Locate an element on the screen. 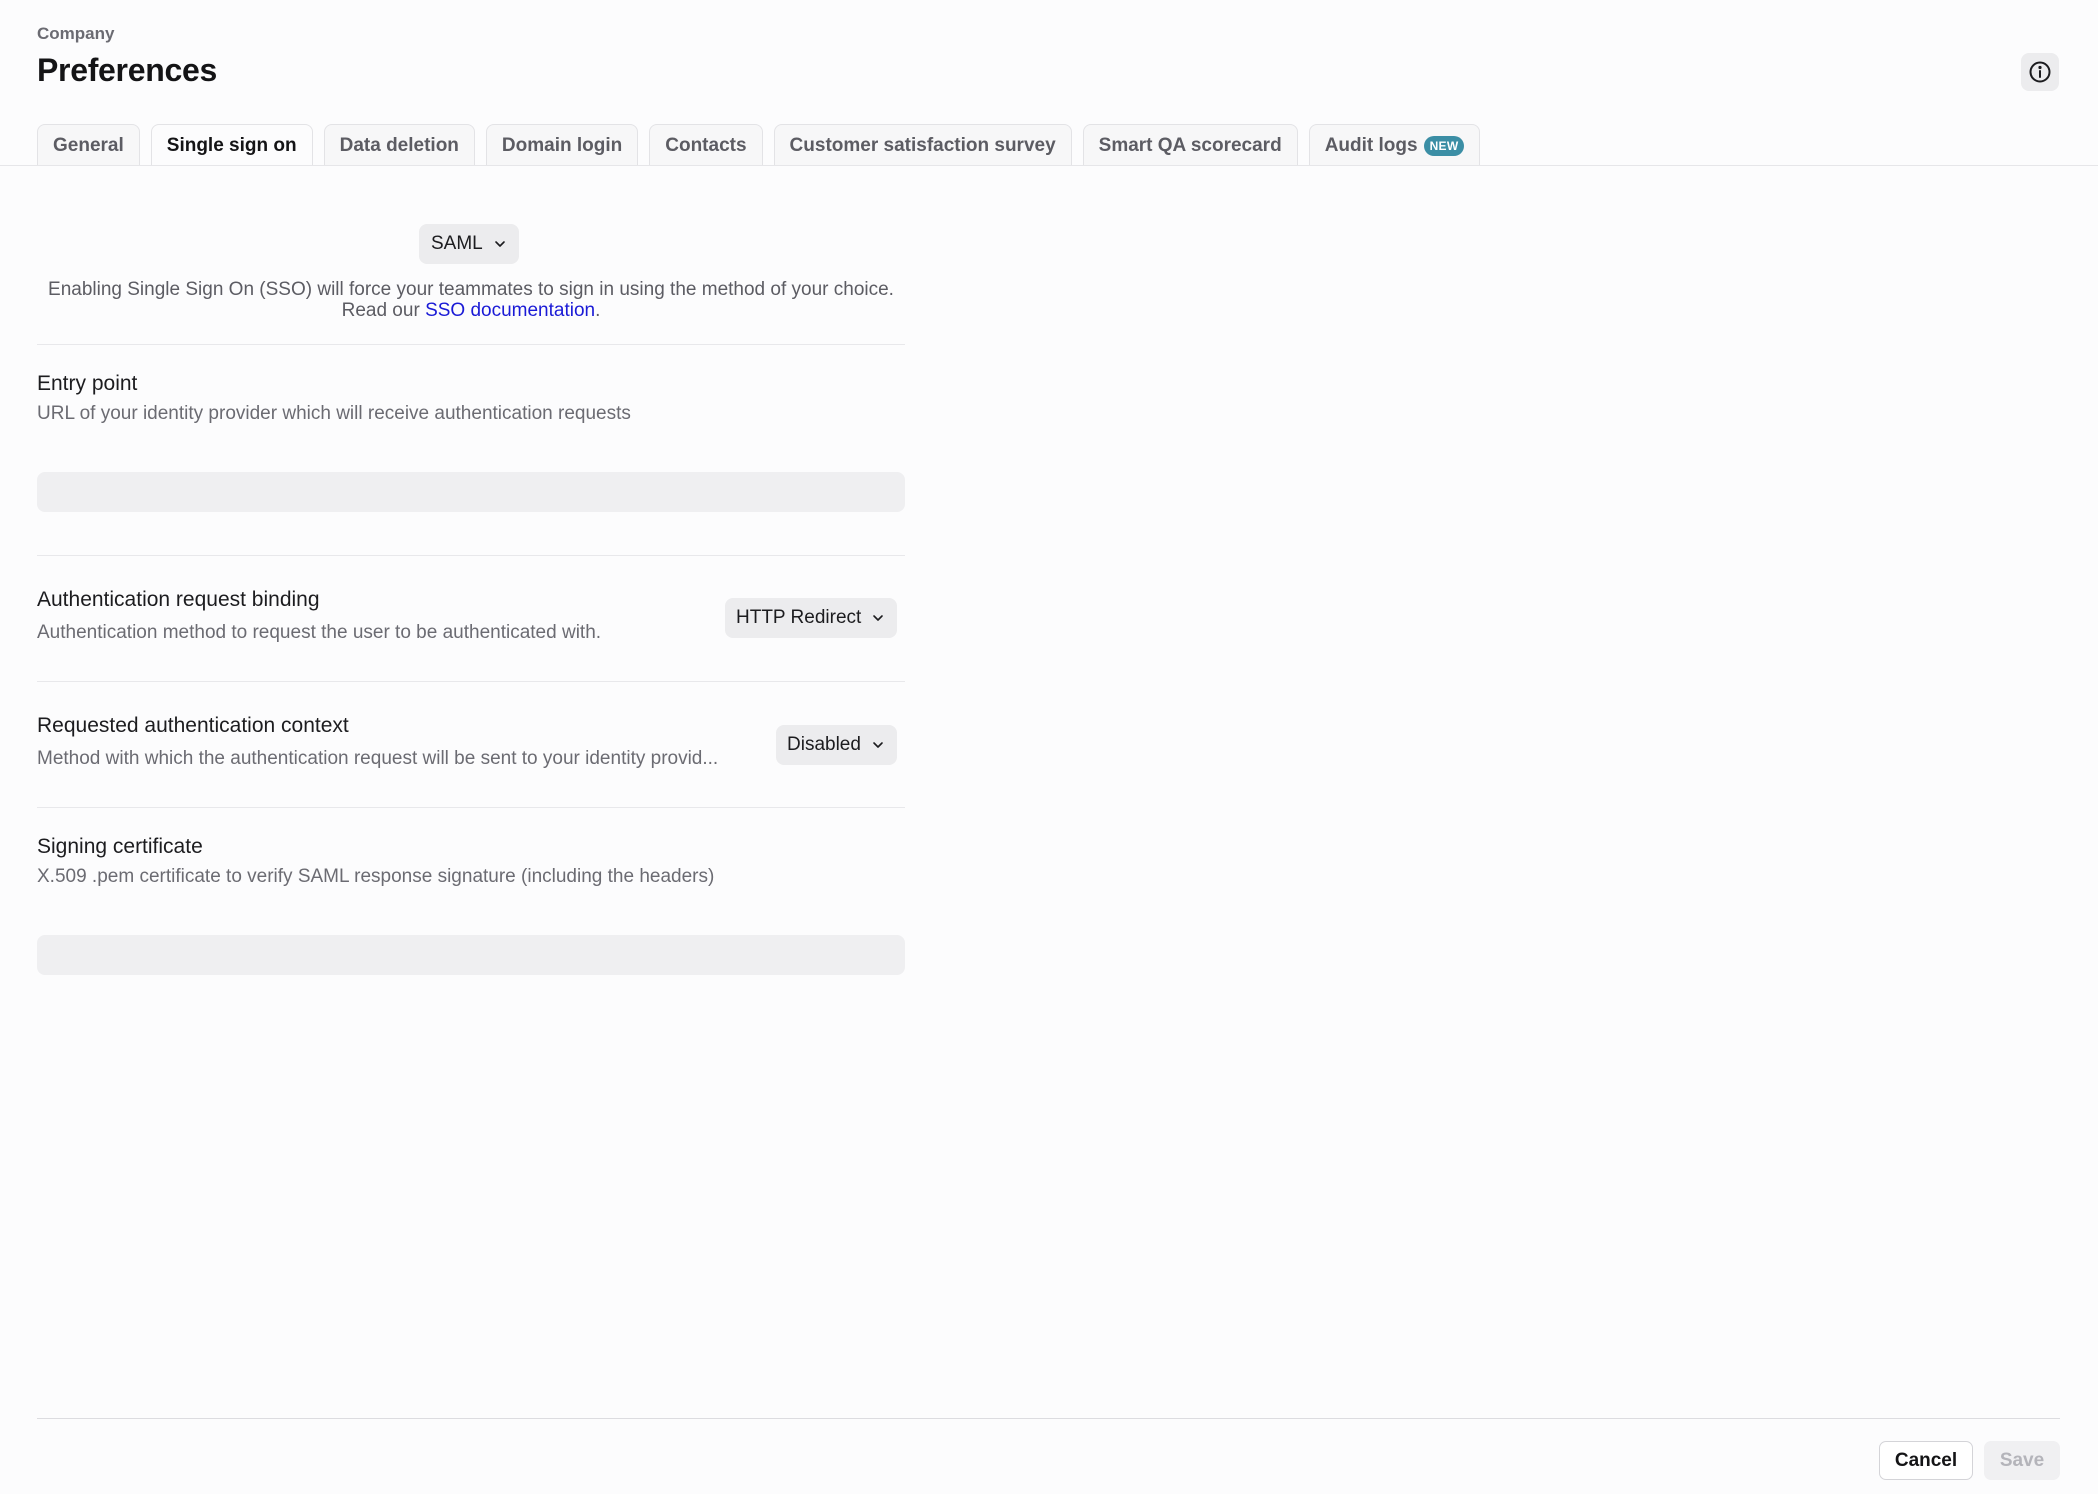 This screenshot has width=2098, height=1494. tab-general: General is located at coordinates (88, 145).